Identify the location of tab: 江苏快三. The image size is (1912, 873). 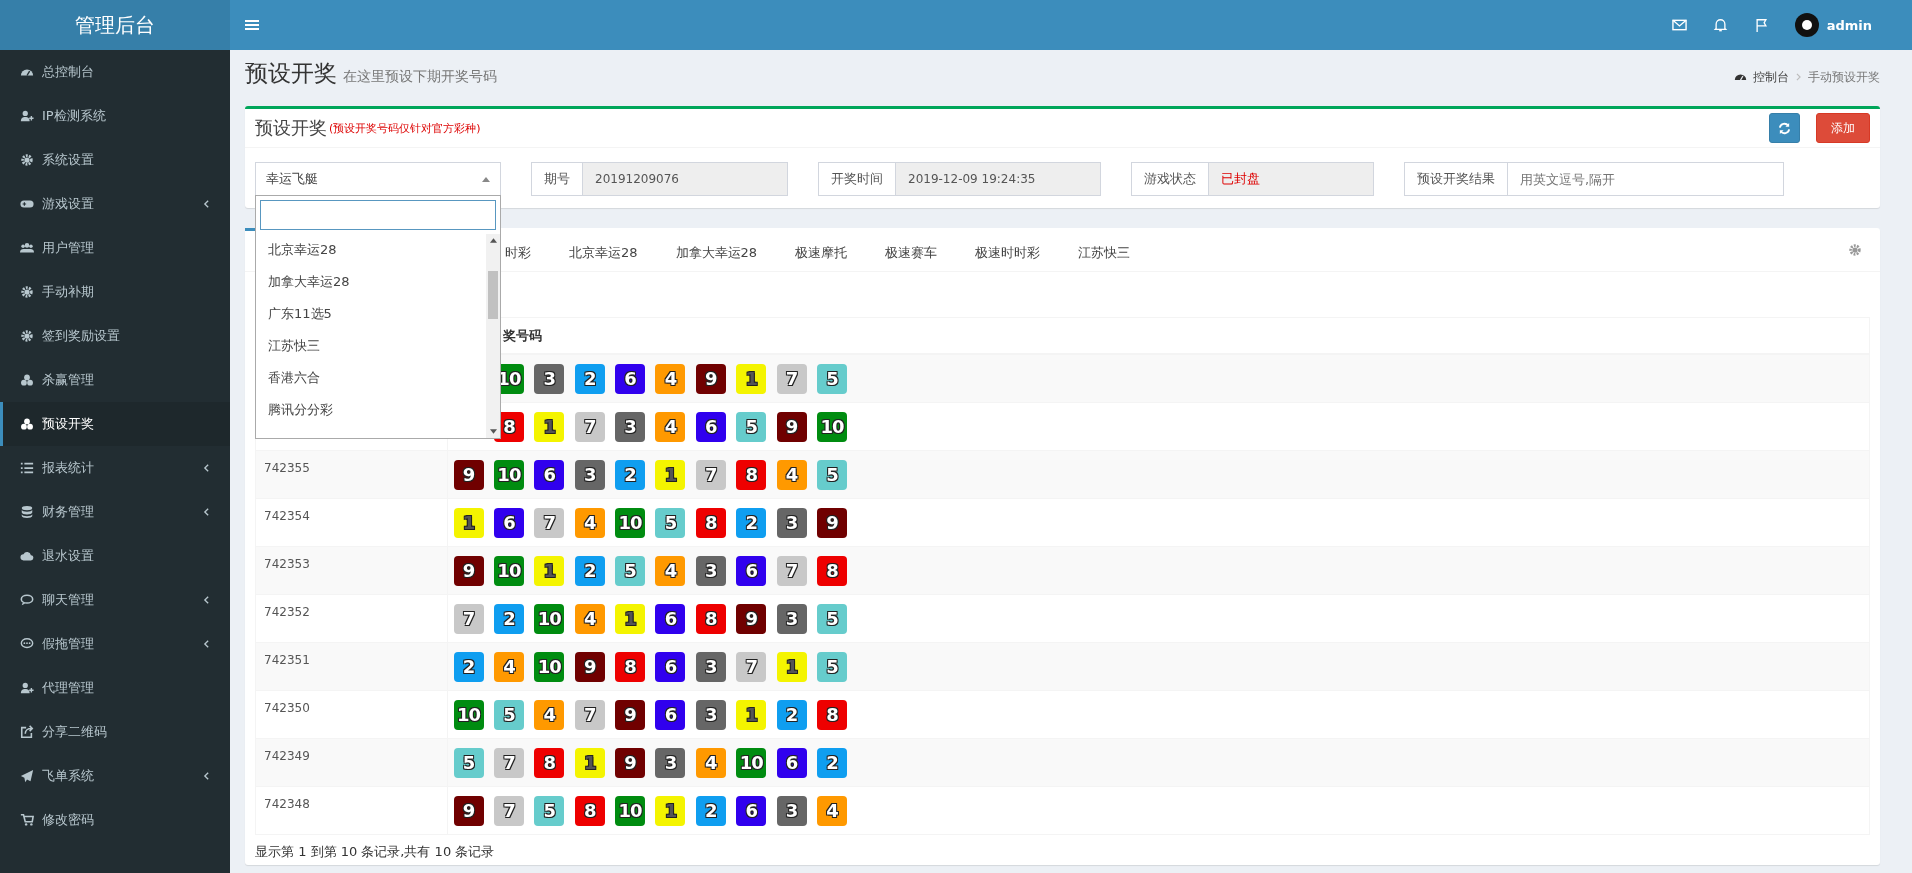
(1104, 249).